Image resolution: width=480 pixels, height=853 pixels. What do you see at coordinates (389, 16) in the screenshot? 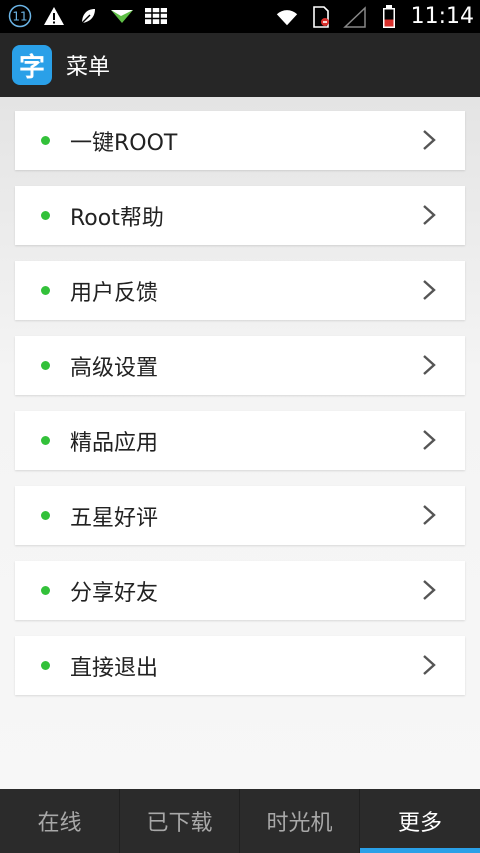
I see `battery-icon` at bounding box center [389, 16].